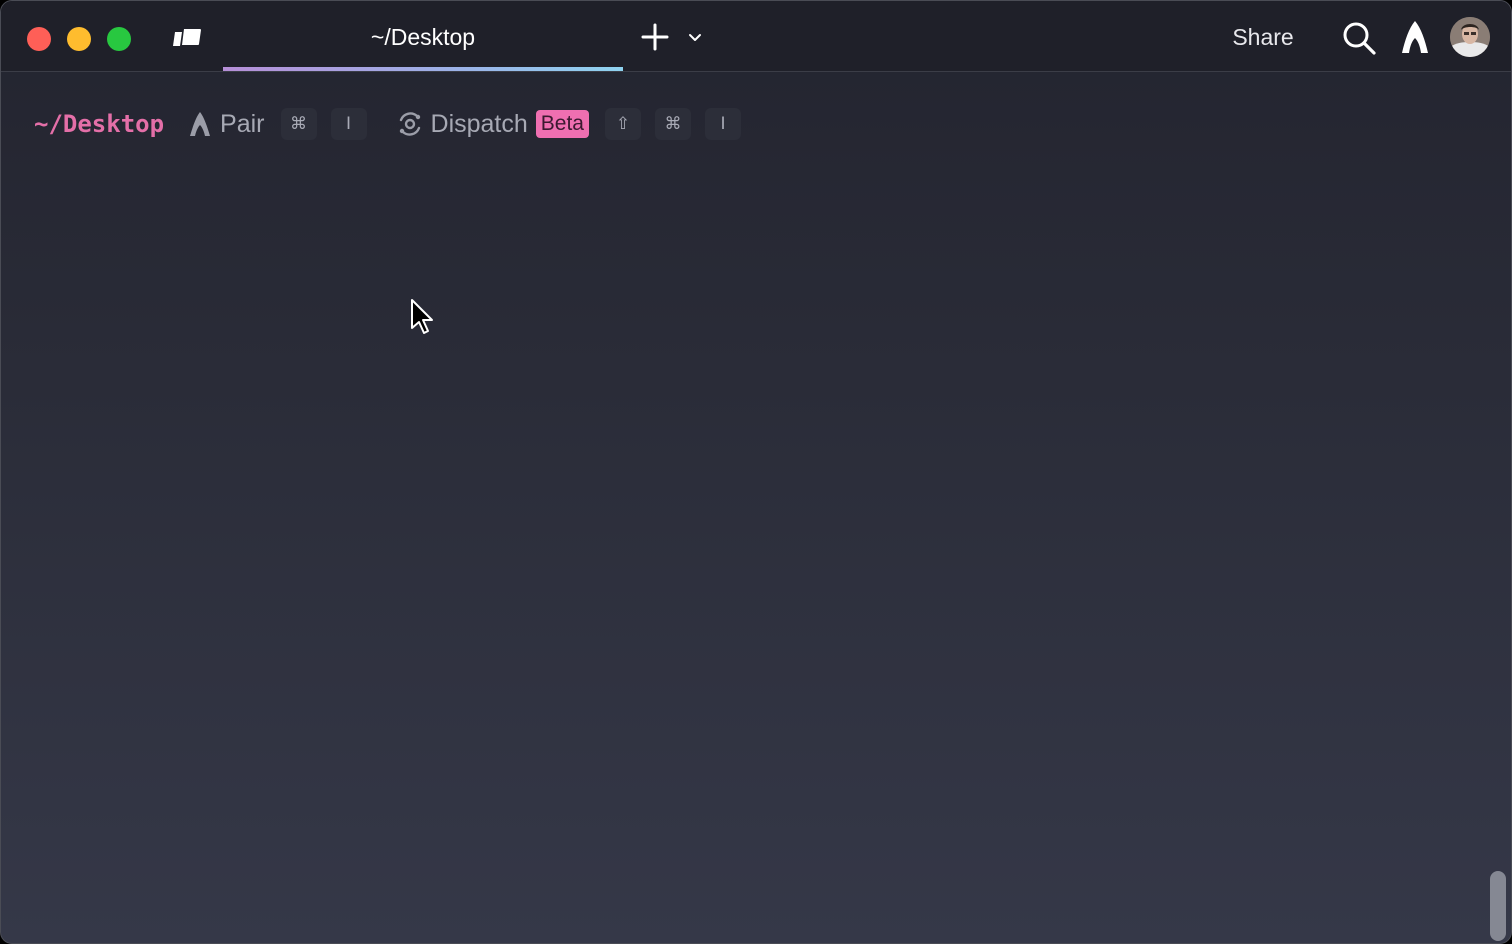 The height and width of the screenshot is (944, 1512). I want to click on avatar-photo-icon, so click(1470, 37).